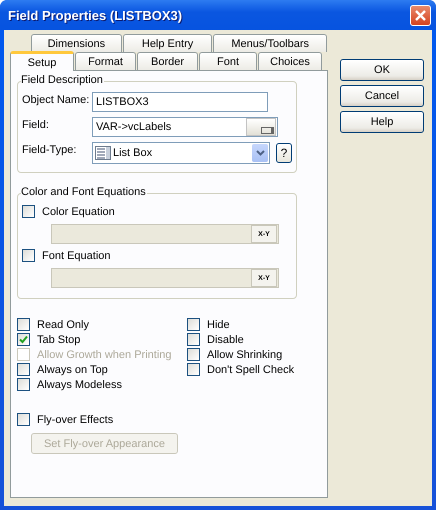  Describe the element at coordinates (72, 370) in the screenshot. I see `checkbox-label: Always on Top` at that location.